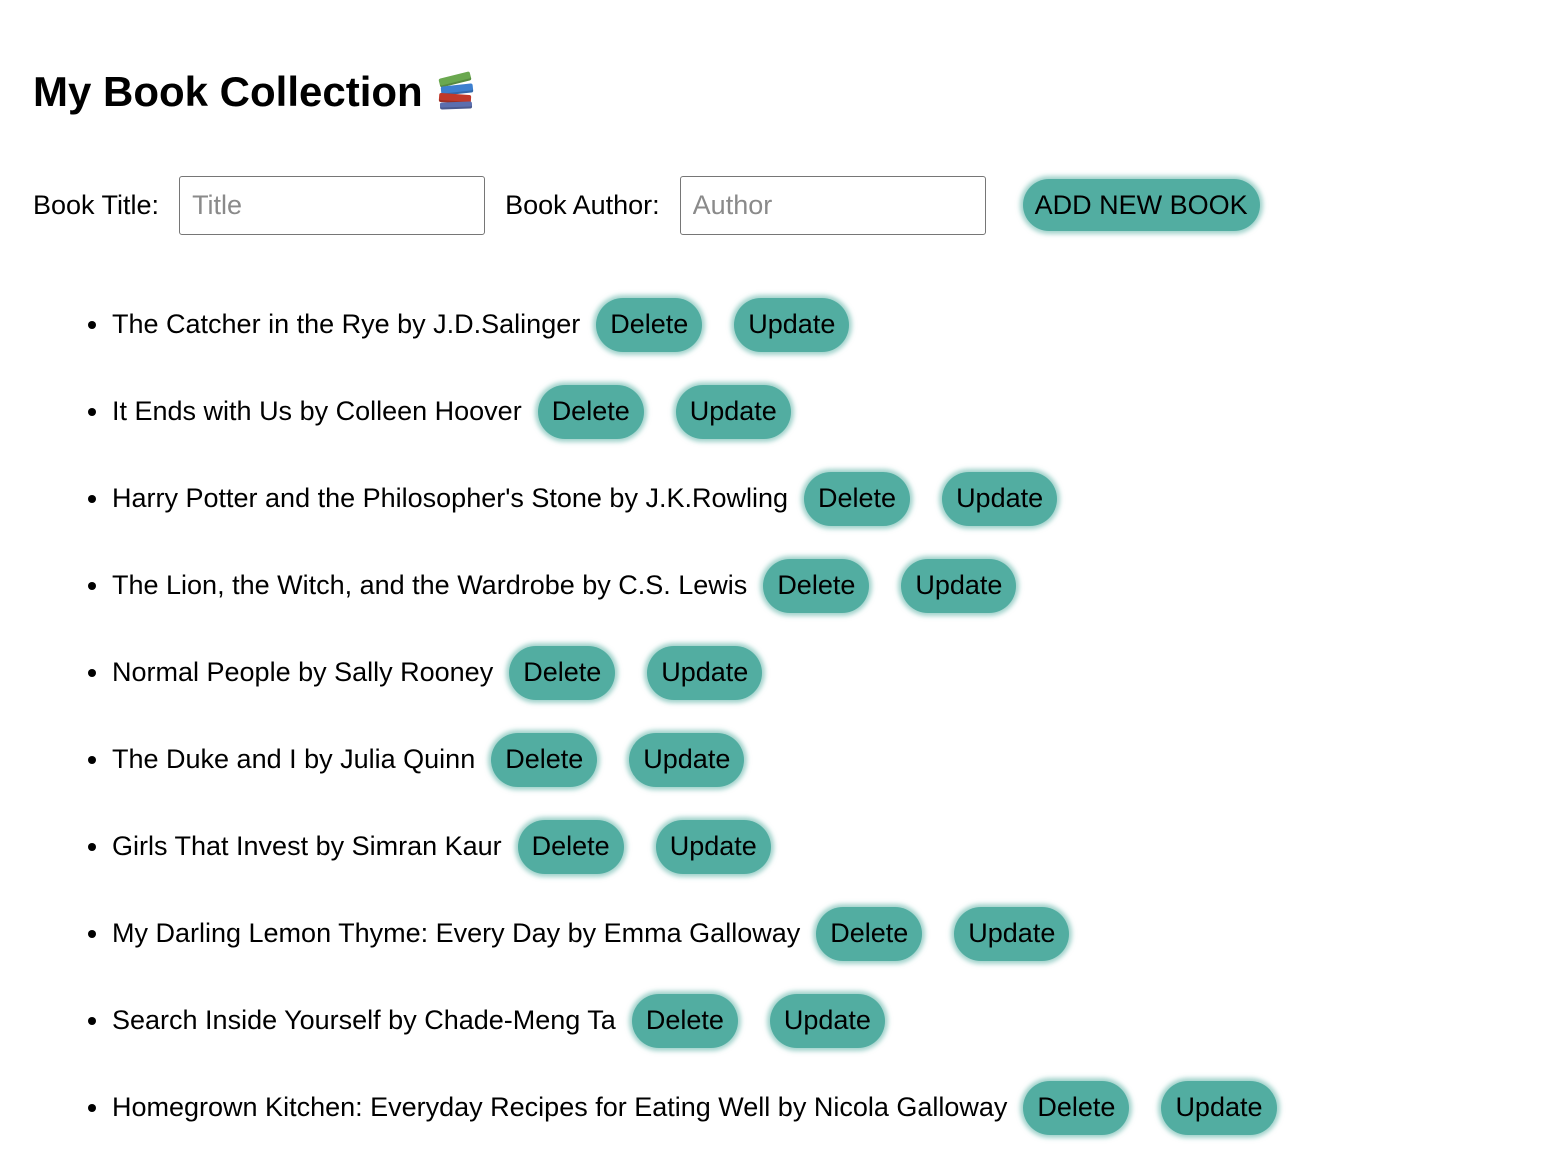 Image resolution: width=1544 pixels, height=1166 pixels. What do you see at coordinates (317, 411) in the screenshot?
I see `book-entry-text: It Ends with Us by Colleen Hoover` at bounding box center [317, 411].